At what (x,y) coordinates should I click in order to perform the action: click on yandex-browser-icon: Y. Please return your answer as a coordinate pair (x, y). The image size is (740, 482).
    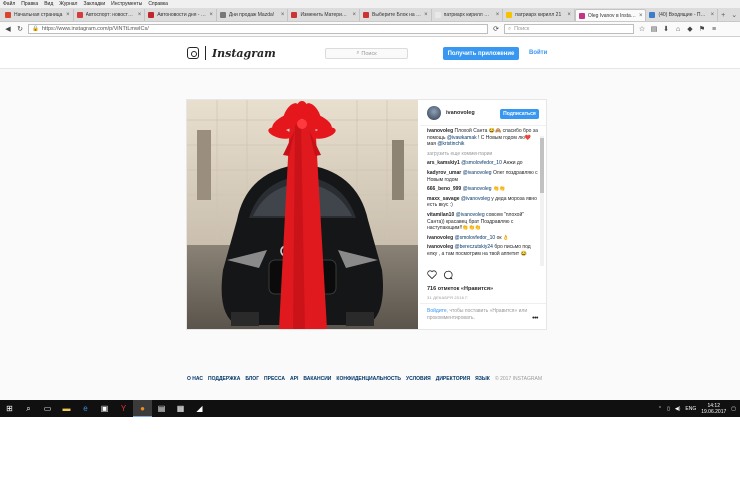
    Looking at the image, I should click on (123, 408).